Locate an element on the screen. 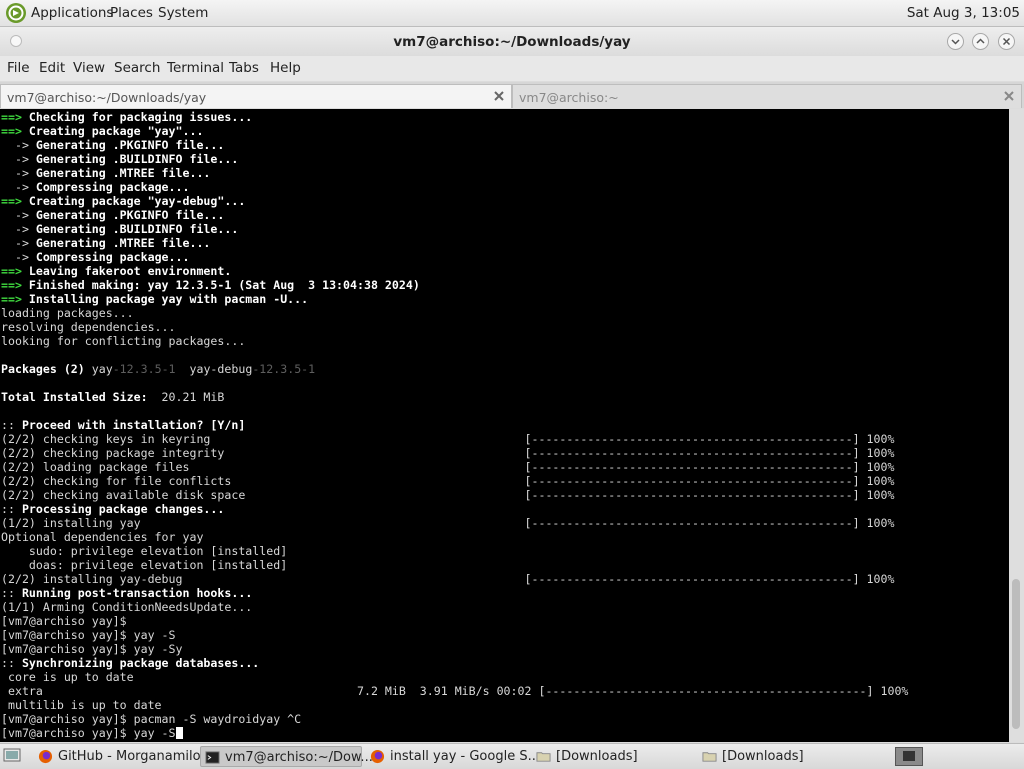  terminal-line: [vm7@archiso yay]$ yay -S is located at coordinates (454, 635).